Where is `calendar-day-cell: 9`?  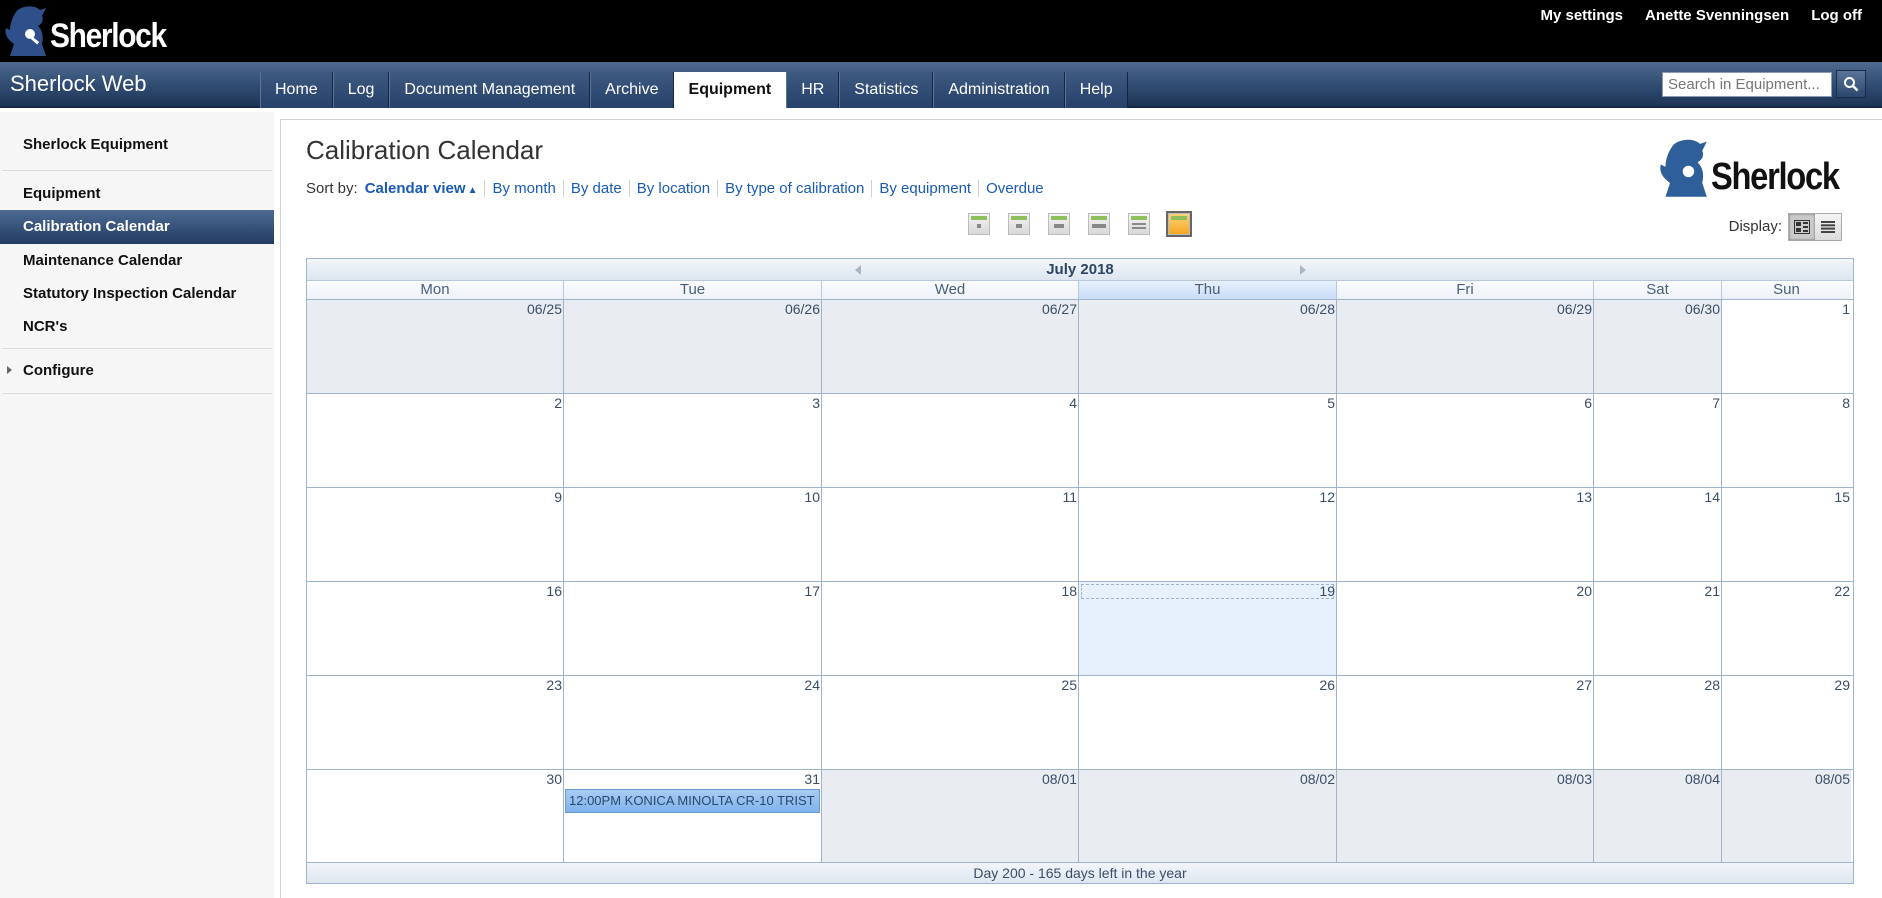
calendar-day-cell: 9 is located at coordinates (435, 534).